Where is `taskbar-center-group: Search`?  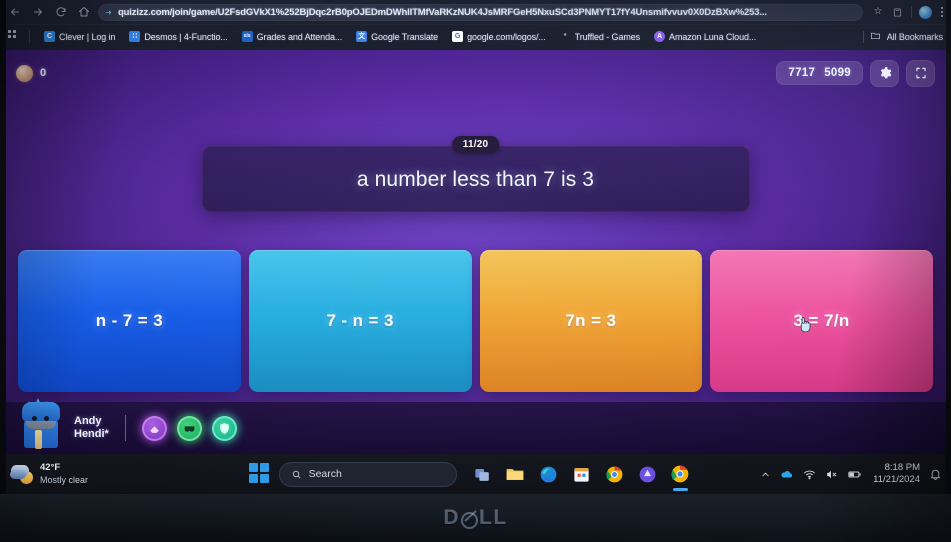 taskbar-center-group: Search is located at coordinates (470, 476).